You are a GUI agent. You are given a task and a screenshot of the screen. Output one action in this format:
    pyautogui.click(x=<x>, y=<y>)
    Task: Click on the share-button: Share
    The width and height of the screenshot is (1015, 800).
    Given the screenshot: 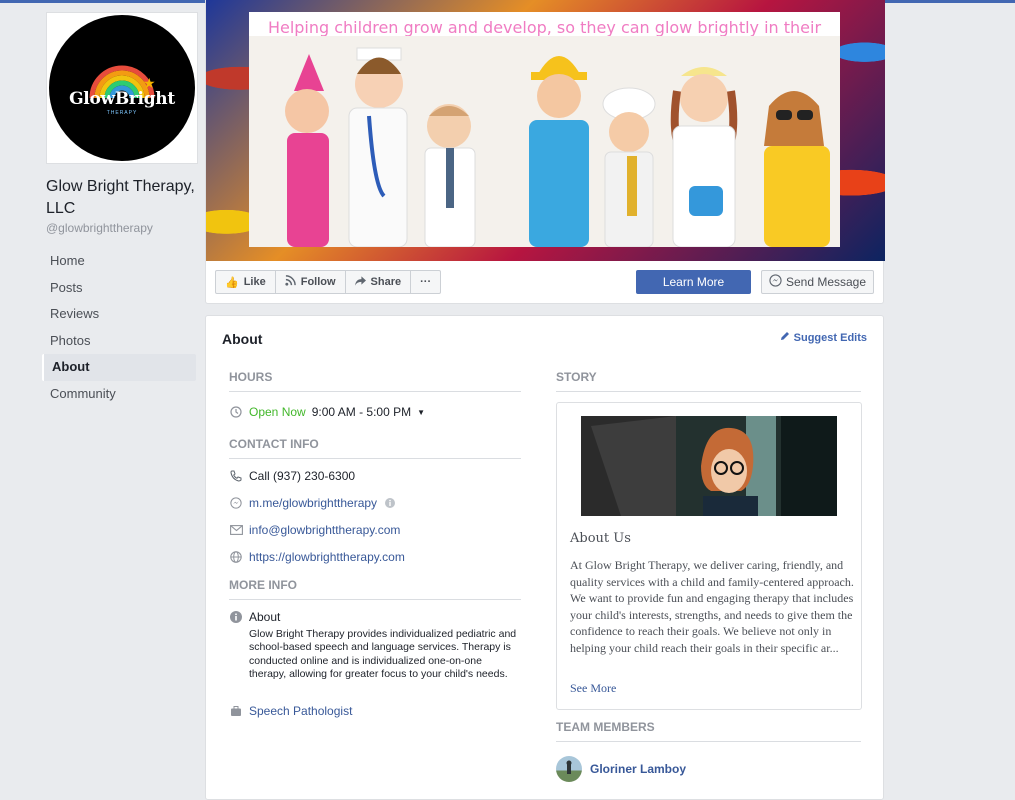 What is the action you would take?
    pyautogui.click(x=379, y=282)
    